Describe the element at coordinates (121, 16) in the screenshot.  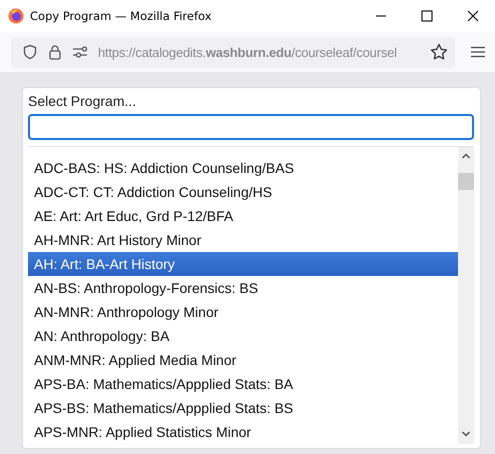
I see `window-title: Copy Program — Mozilla Firefox` at that location.